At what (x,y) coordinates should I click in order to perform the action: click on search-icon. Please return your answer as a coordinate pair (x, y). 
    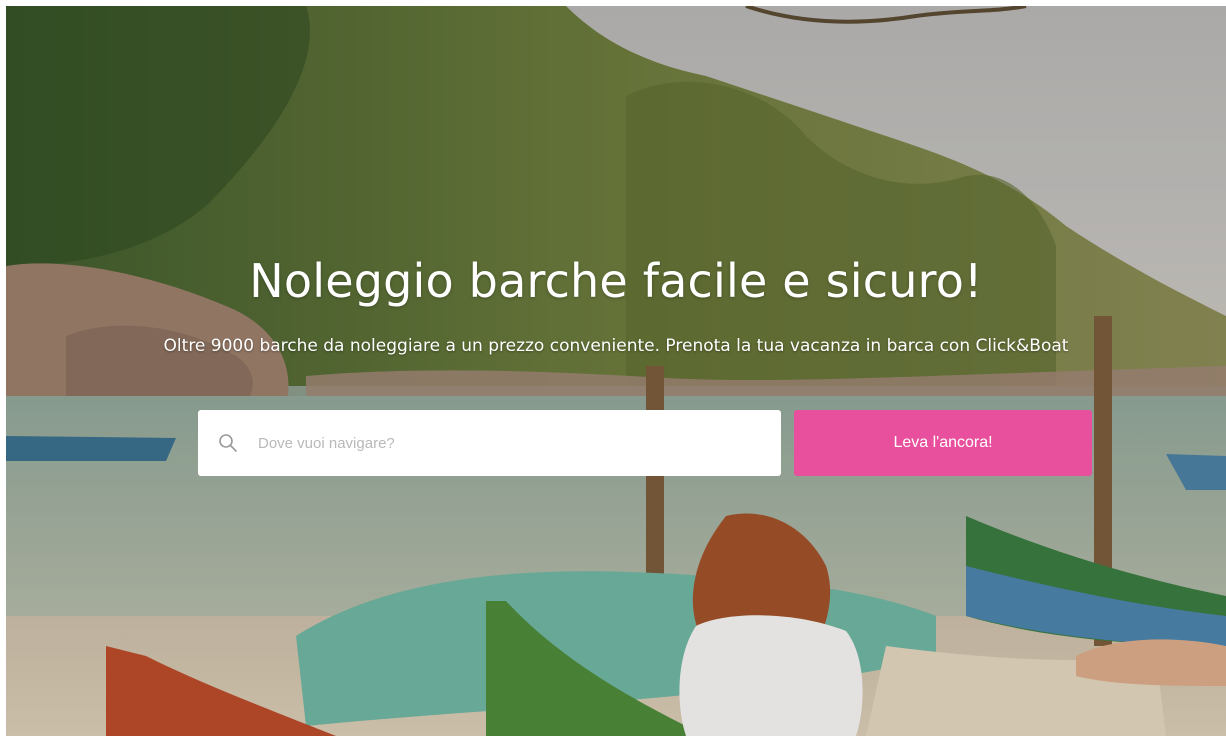
    Looking at the image, I should click on (228, 443).